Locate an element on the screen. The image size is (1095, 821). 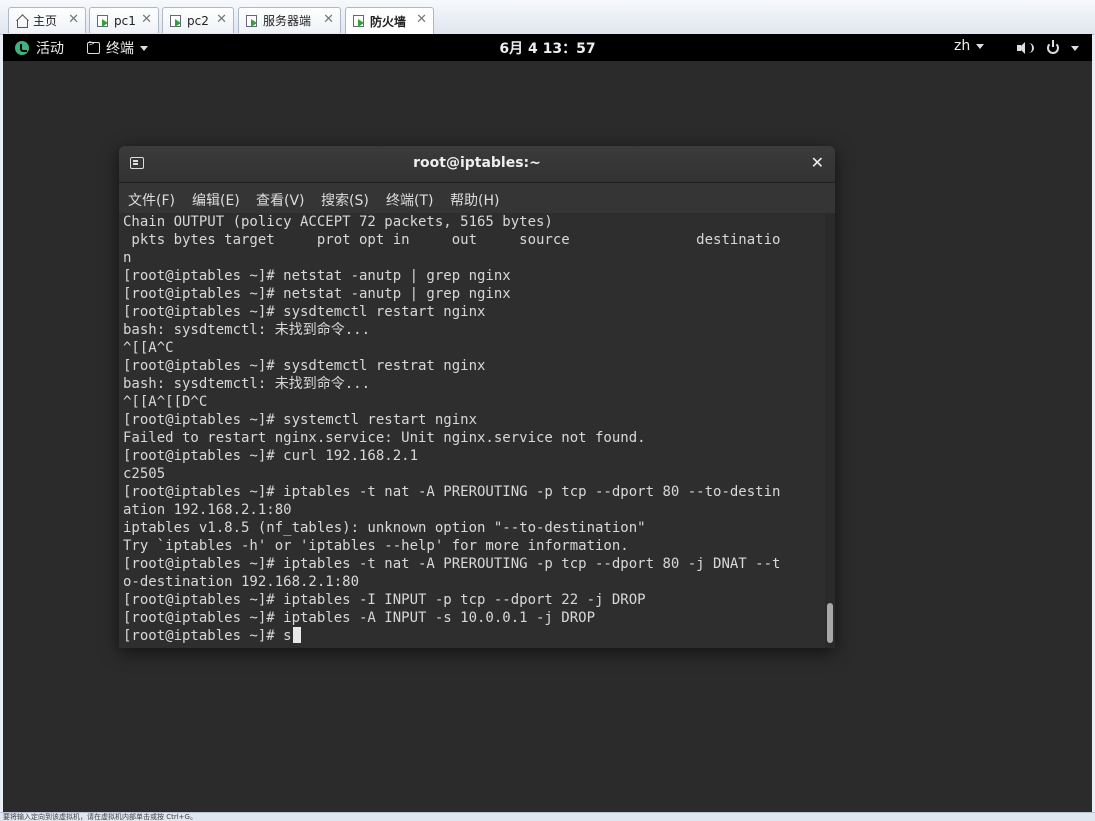
terminal-line: o-destination 192.168.2.1:80 is located at coordinates (241, 582).